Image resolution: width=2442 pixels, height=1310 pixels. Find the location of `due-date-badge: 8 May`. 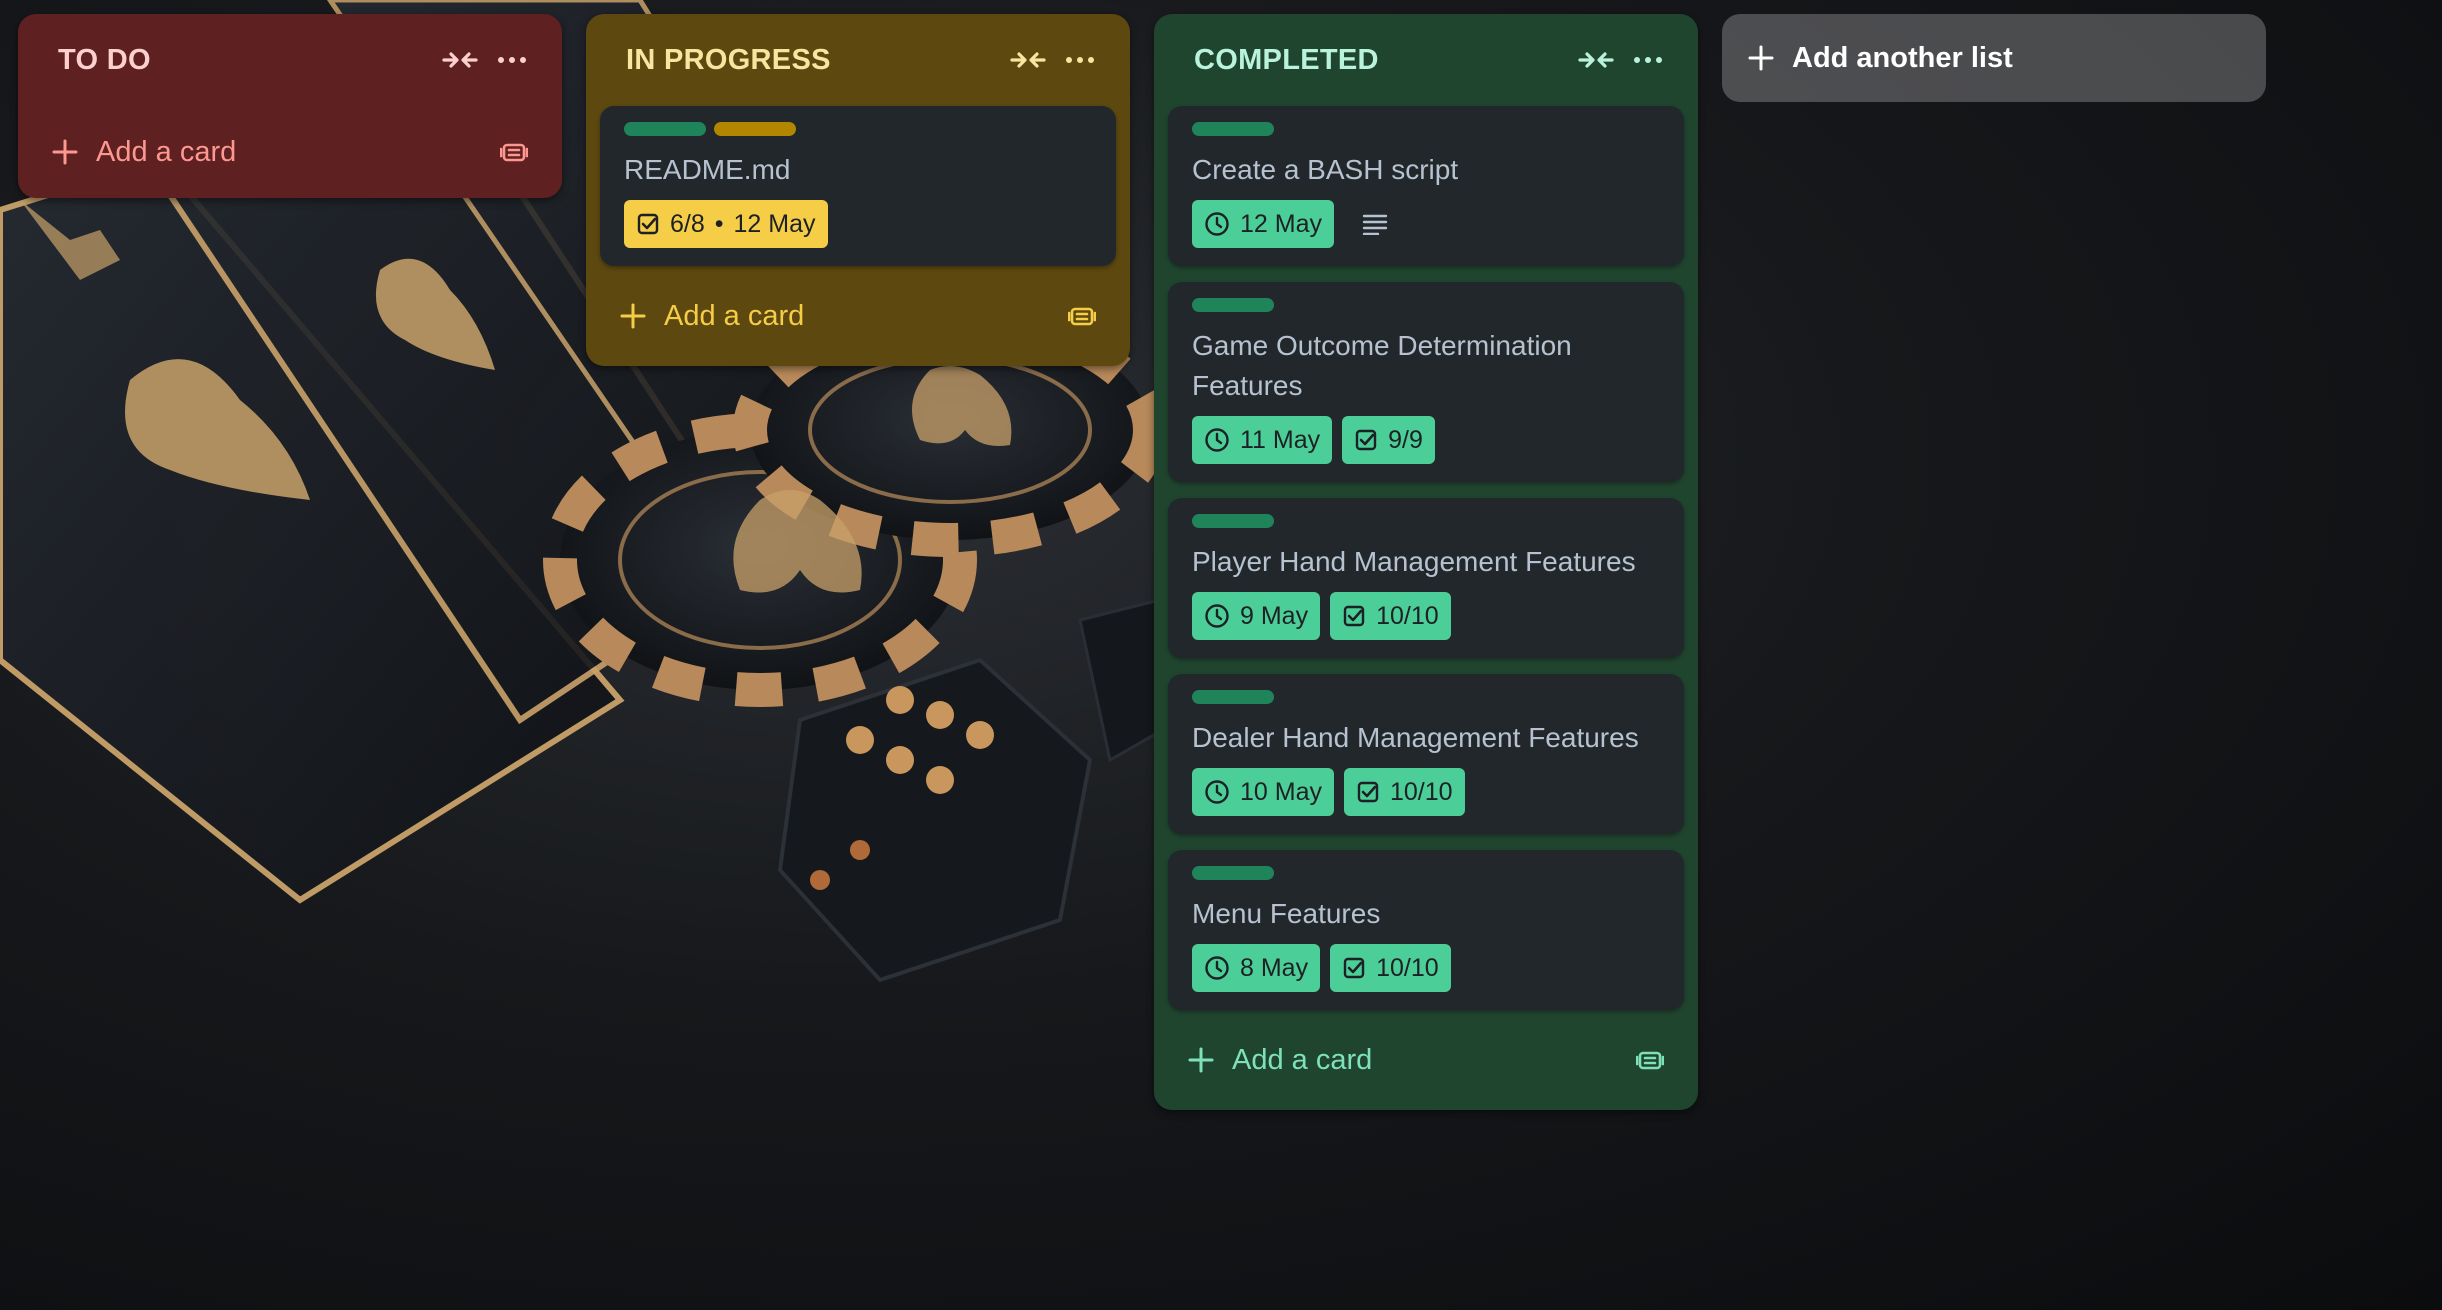

due-date-badge: 8 May is located at coordinates (1256, 968).